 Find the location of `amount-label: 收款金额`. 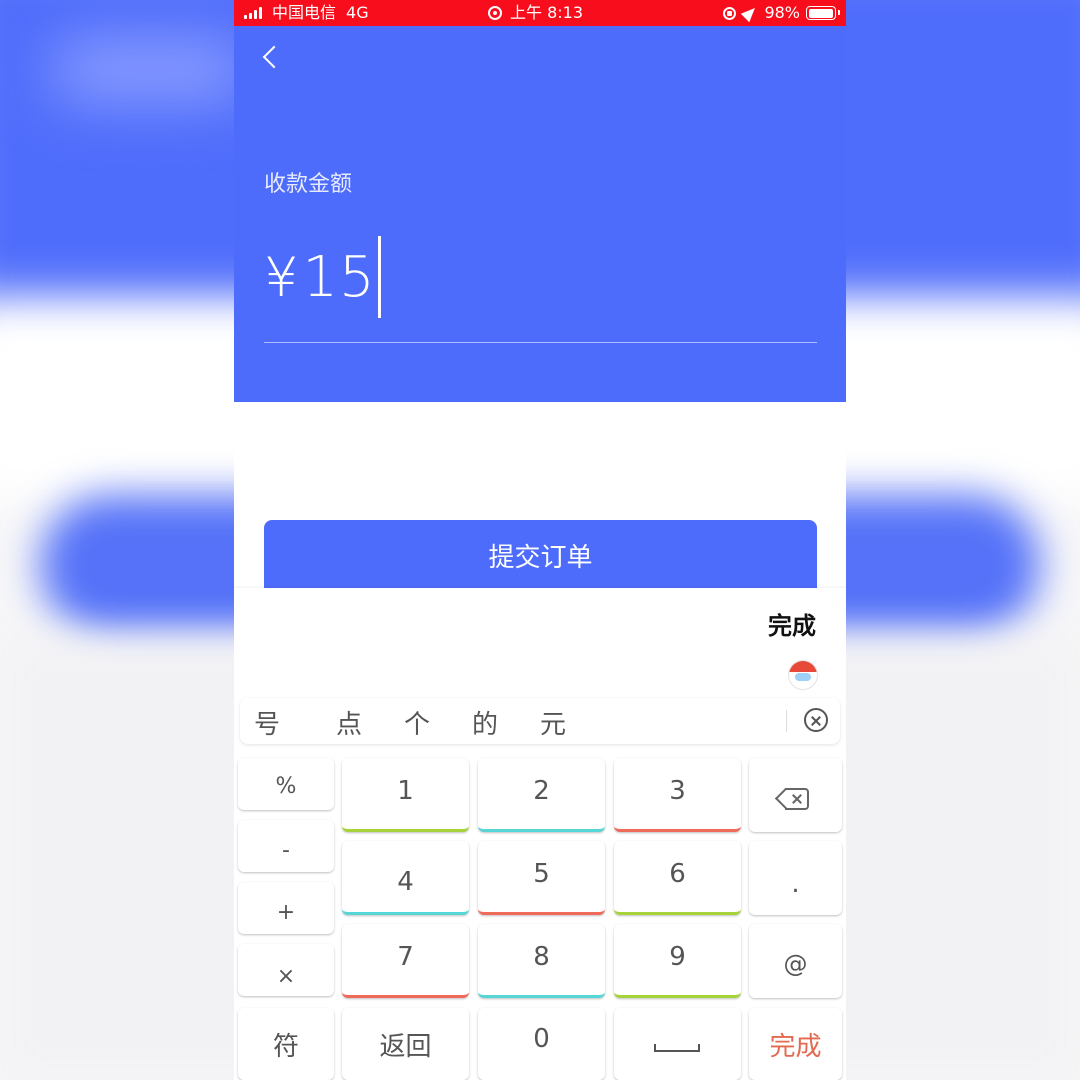

amount-label: 收款金额 is located at coordinates (308, 184).